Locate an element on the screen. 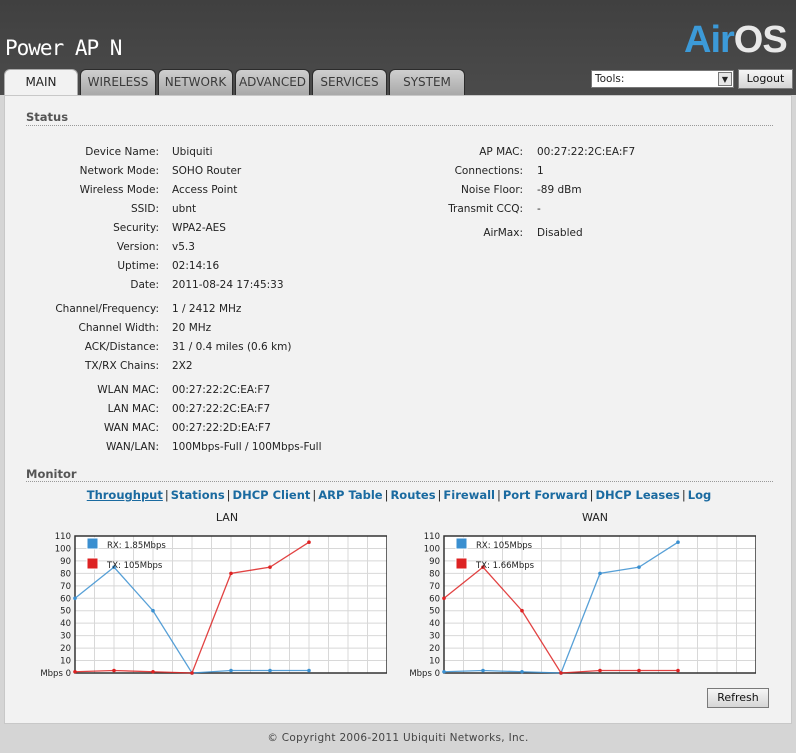 Image resolution: width=796 pixels, height=753 pixels. field-label: Version: is located at coordinates (137, 247).